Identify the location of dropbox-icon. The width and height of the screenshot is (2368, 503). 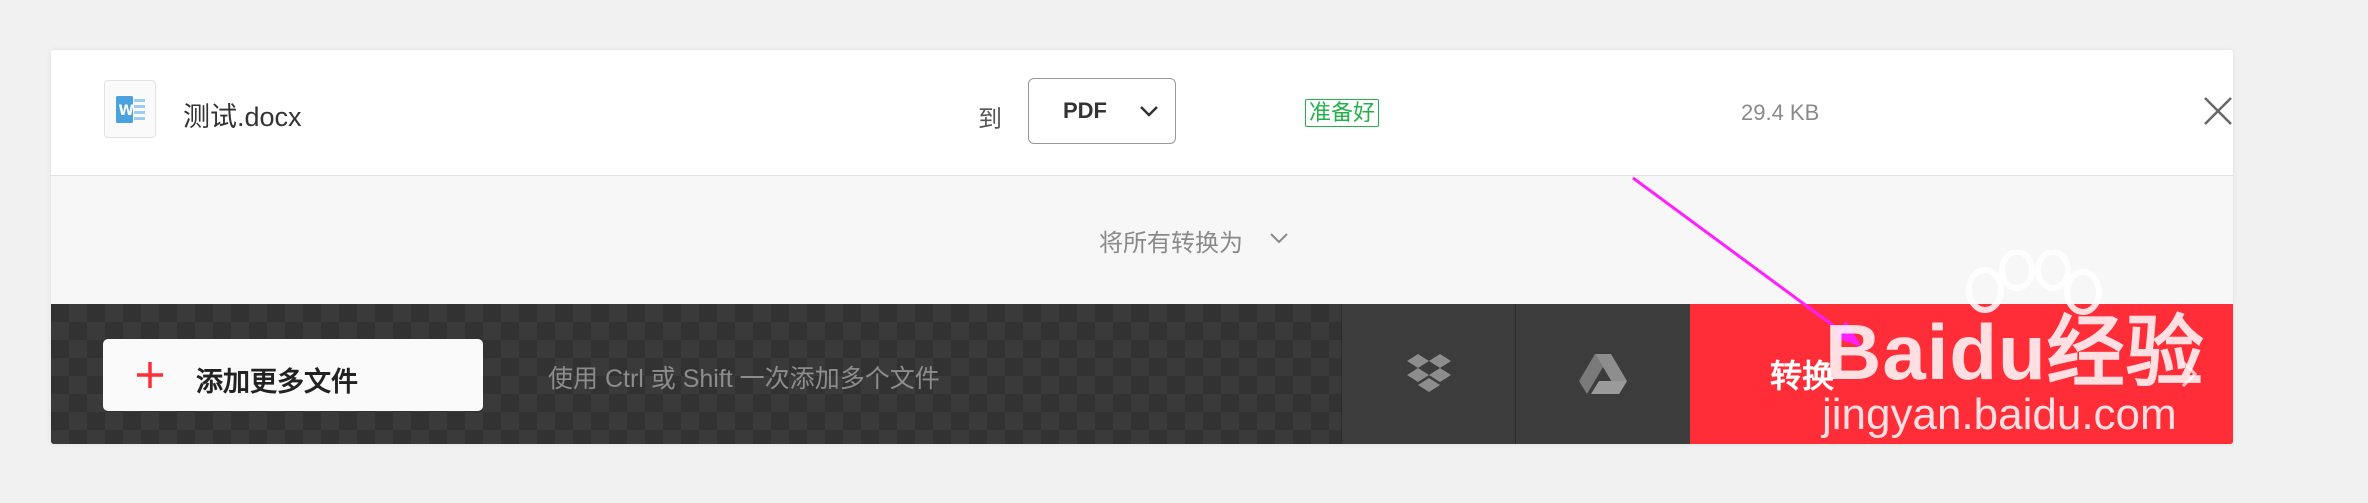
(1429, 373).